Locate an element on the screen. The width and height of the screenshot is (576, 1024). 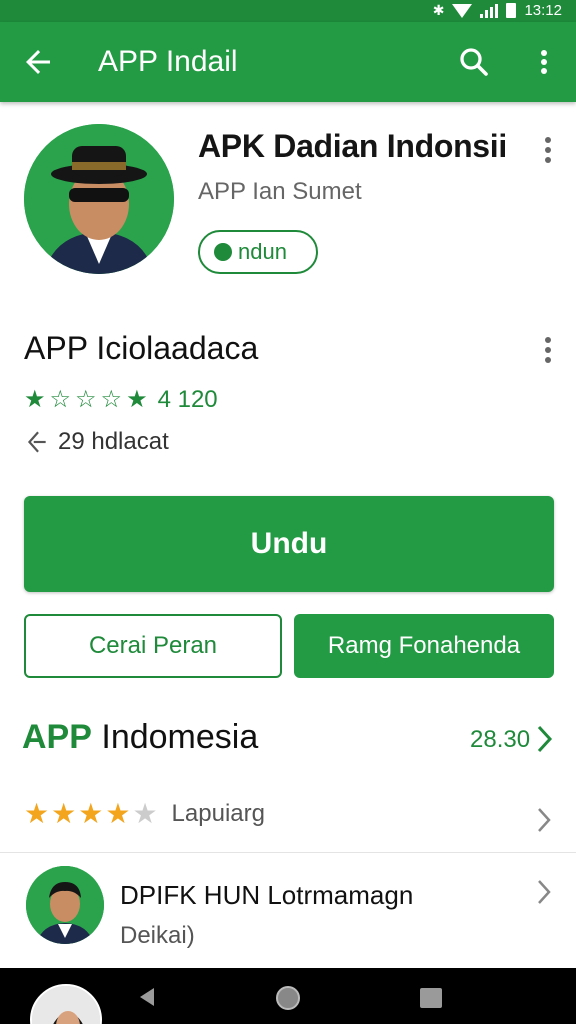
star-empty-icon: ★ is located at coordinates (145, 813).